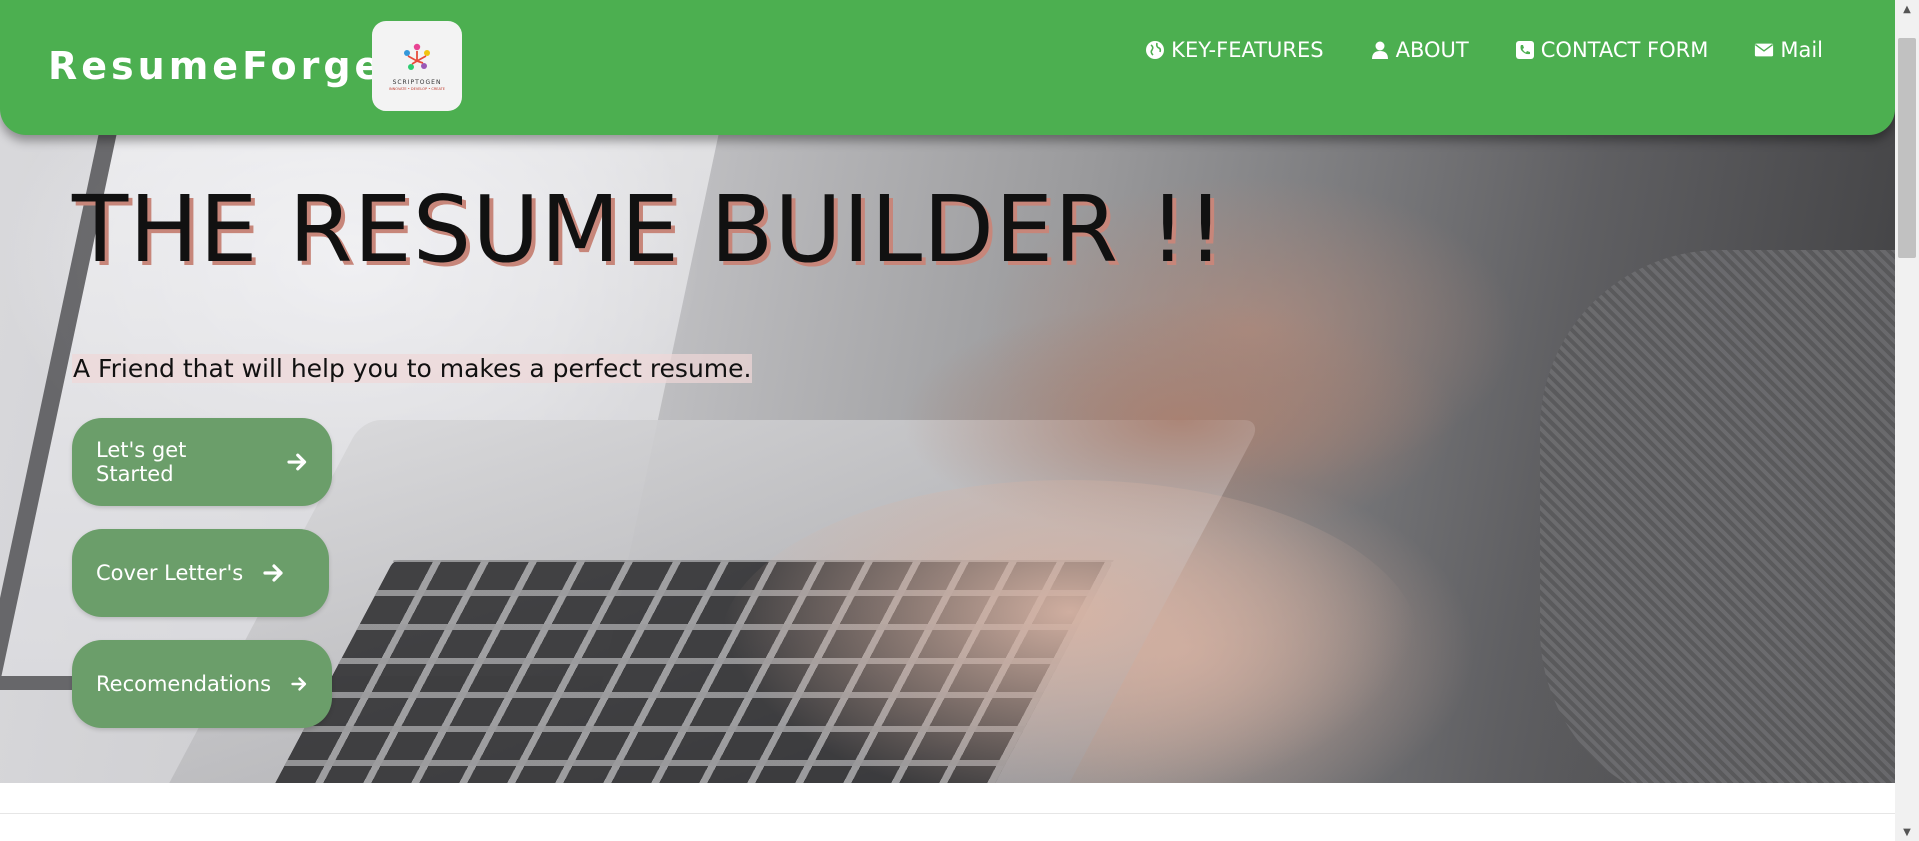 Image resolution: width=1919 pixels, height=841 pixels. Describe the element at coordinates (141, 462) in the screenshot. I see `get-started-label: Let's get Started` at that location.